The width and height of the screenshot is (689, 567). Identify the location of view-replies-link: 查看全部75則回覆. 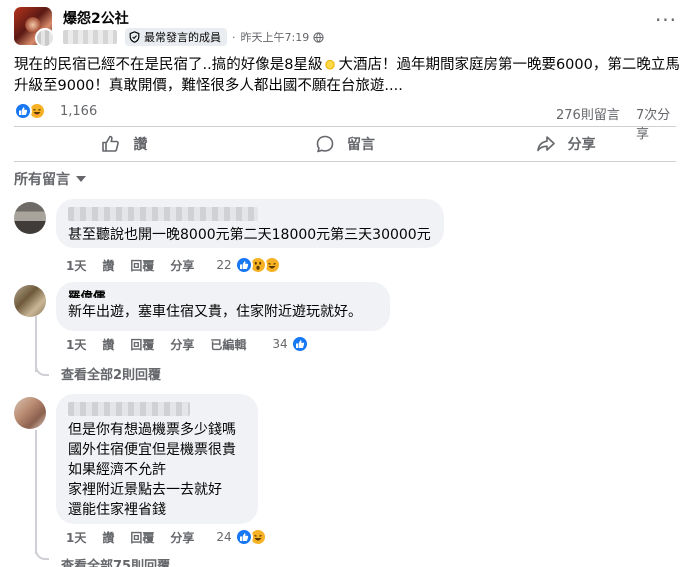
(115, 561).